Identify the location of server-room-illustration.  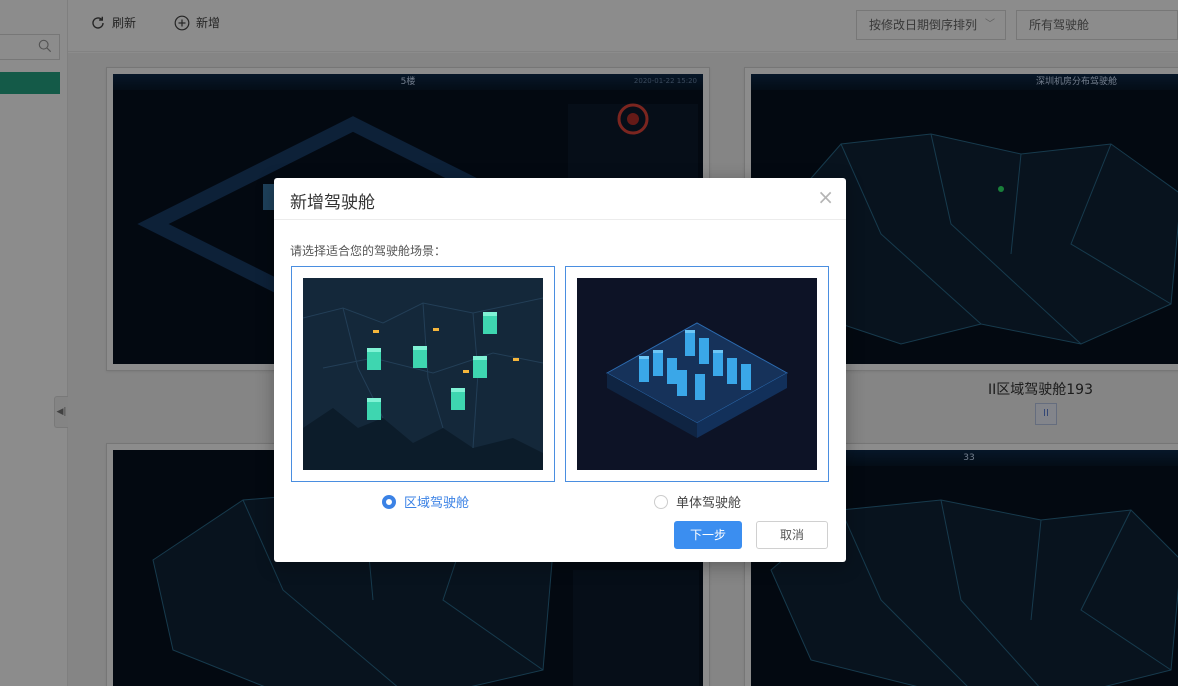
(697, 374).